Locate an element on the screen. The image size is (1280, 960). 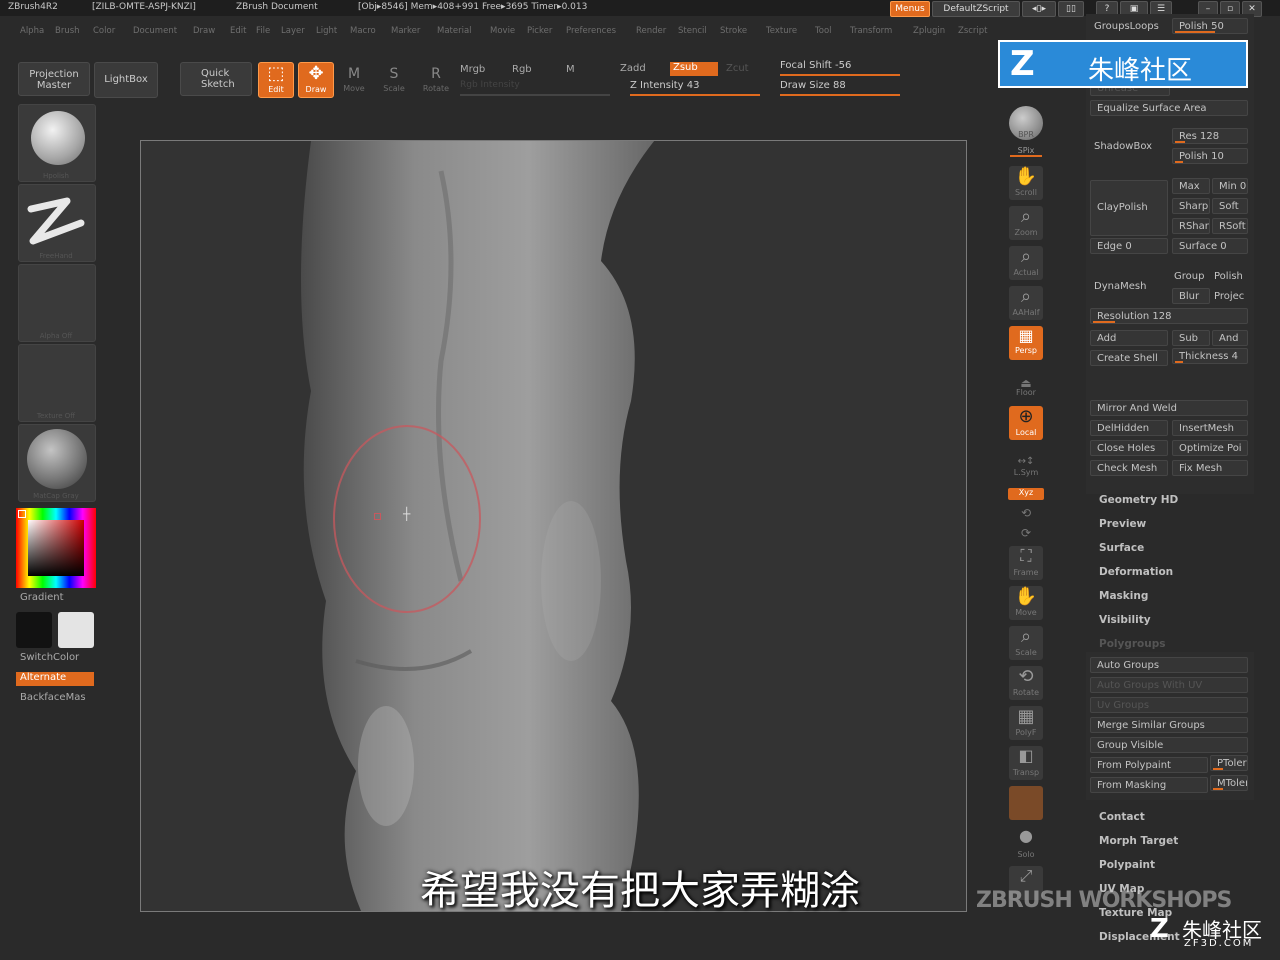
delhidden-button: DelHidden is located at coordinates (1129, 428).